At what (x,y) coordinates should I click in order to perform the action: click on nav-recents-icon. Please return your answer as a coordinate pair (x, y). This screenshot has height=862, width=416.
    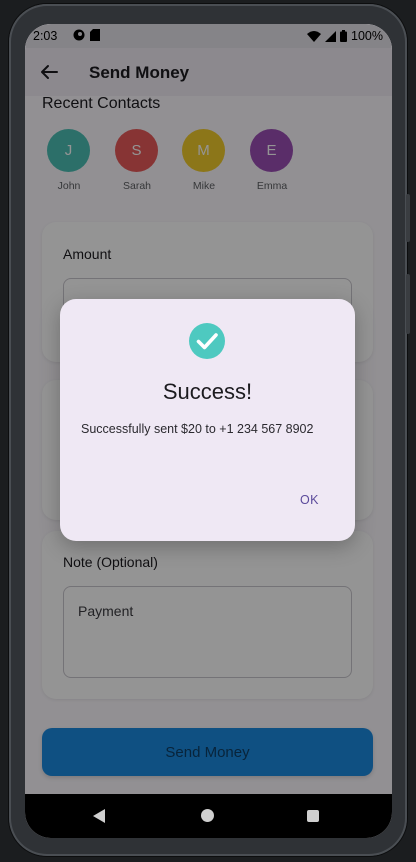
    Looking at the image, I should click on (313, 816).